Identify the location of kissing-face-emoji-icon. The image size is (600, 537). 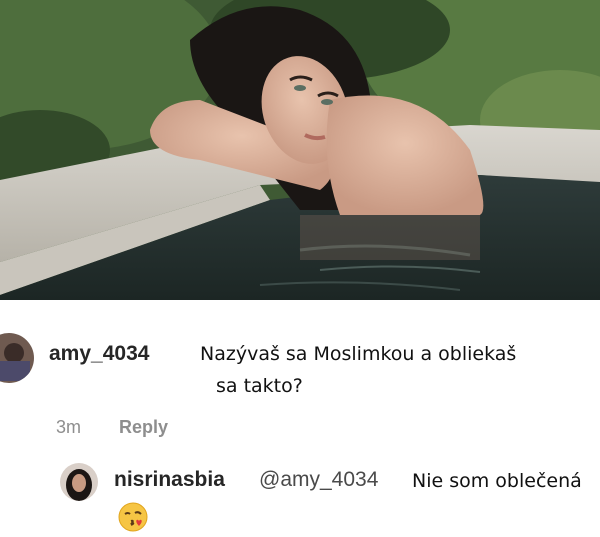
(133, 517).